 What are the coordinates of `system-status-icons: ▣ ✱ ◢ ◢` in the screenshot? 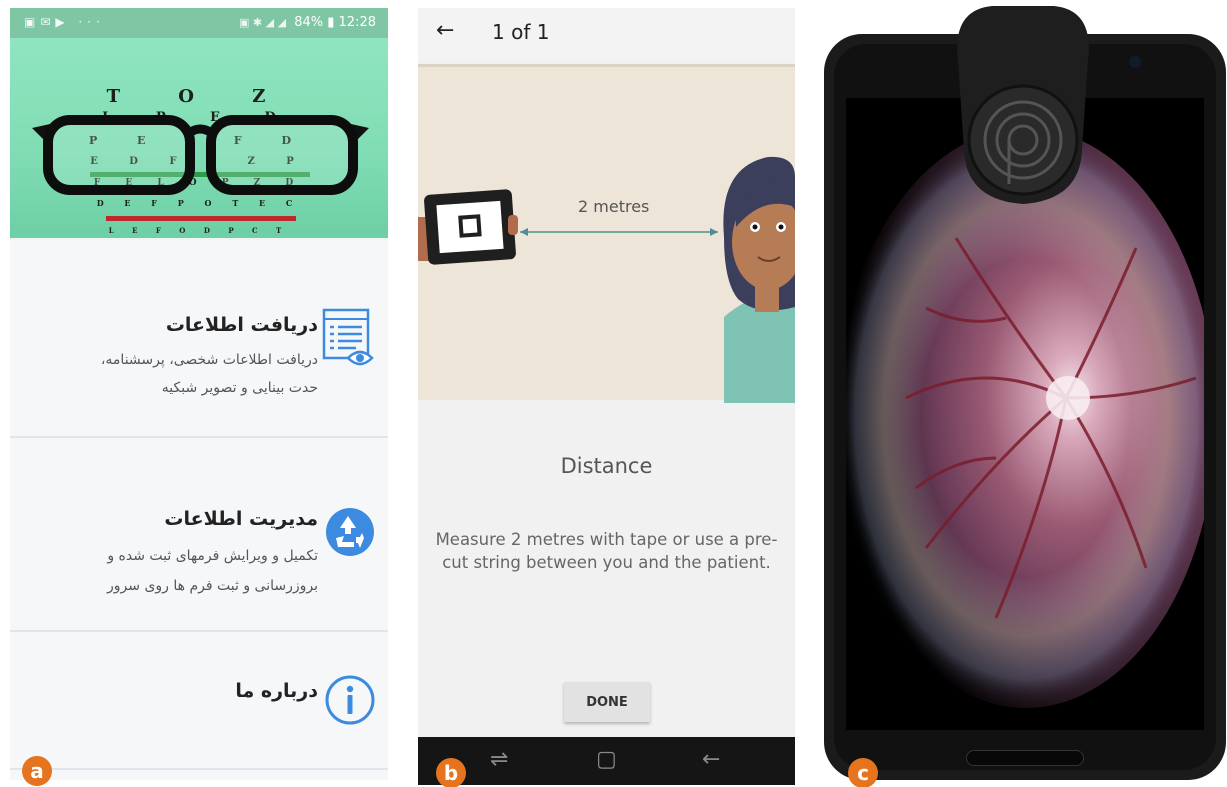 It's located at (263, 22).